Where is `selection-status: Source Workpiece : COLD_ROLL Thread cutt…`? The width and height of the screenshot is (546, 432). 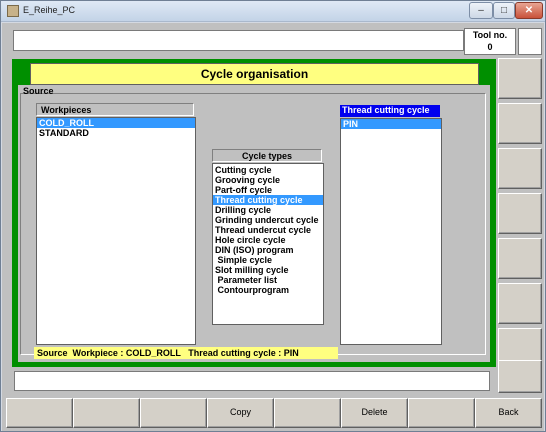 selection-status: Source Workpiece : COLD_ROLL Thread cutt… is located at coordinates (186, 353).